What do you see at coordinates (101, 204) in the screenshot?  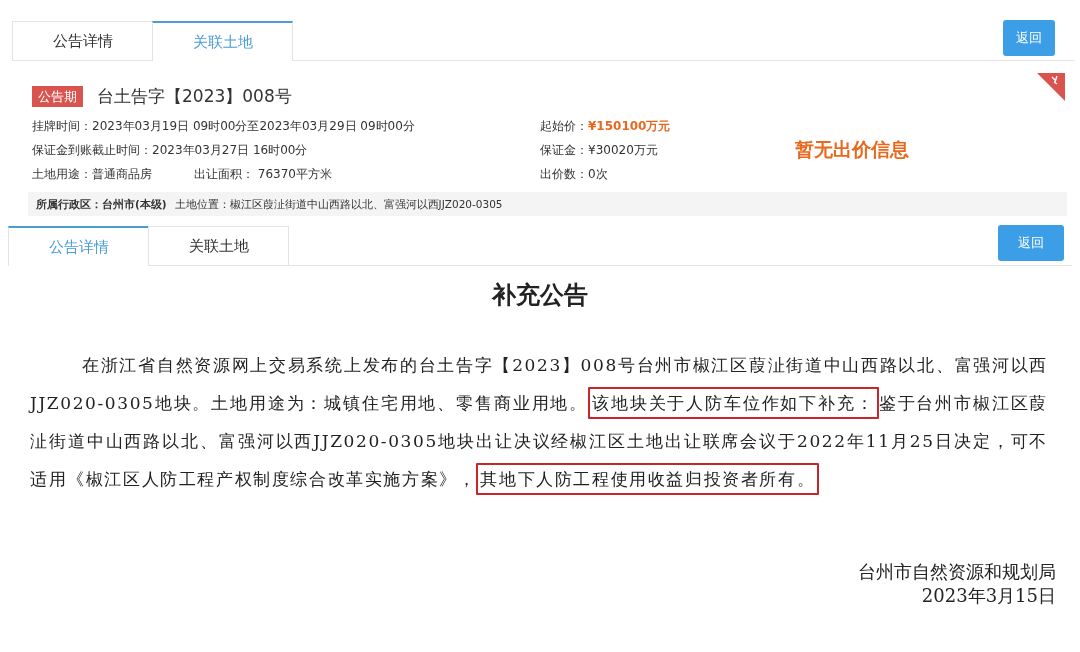 I see `district-text: 所属行政区：台州市(本级)` at bounding box center [101, 204].